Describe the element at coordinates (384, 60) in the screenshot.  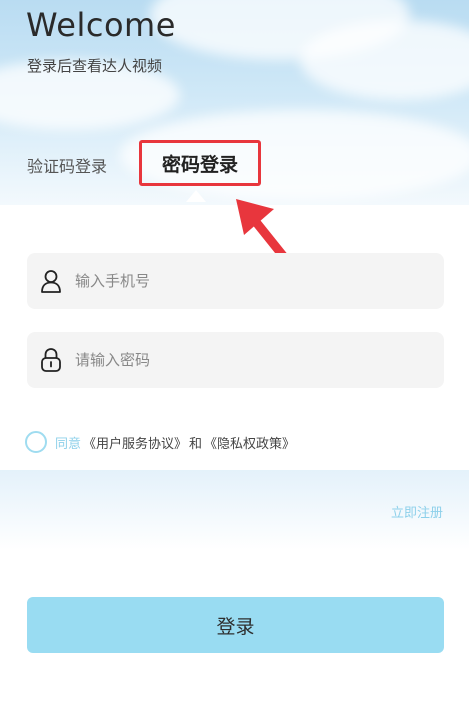
I see `cloud` at that location.